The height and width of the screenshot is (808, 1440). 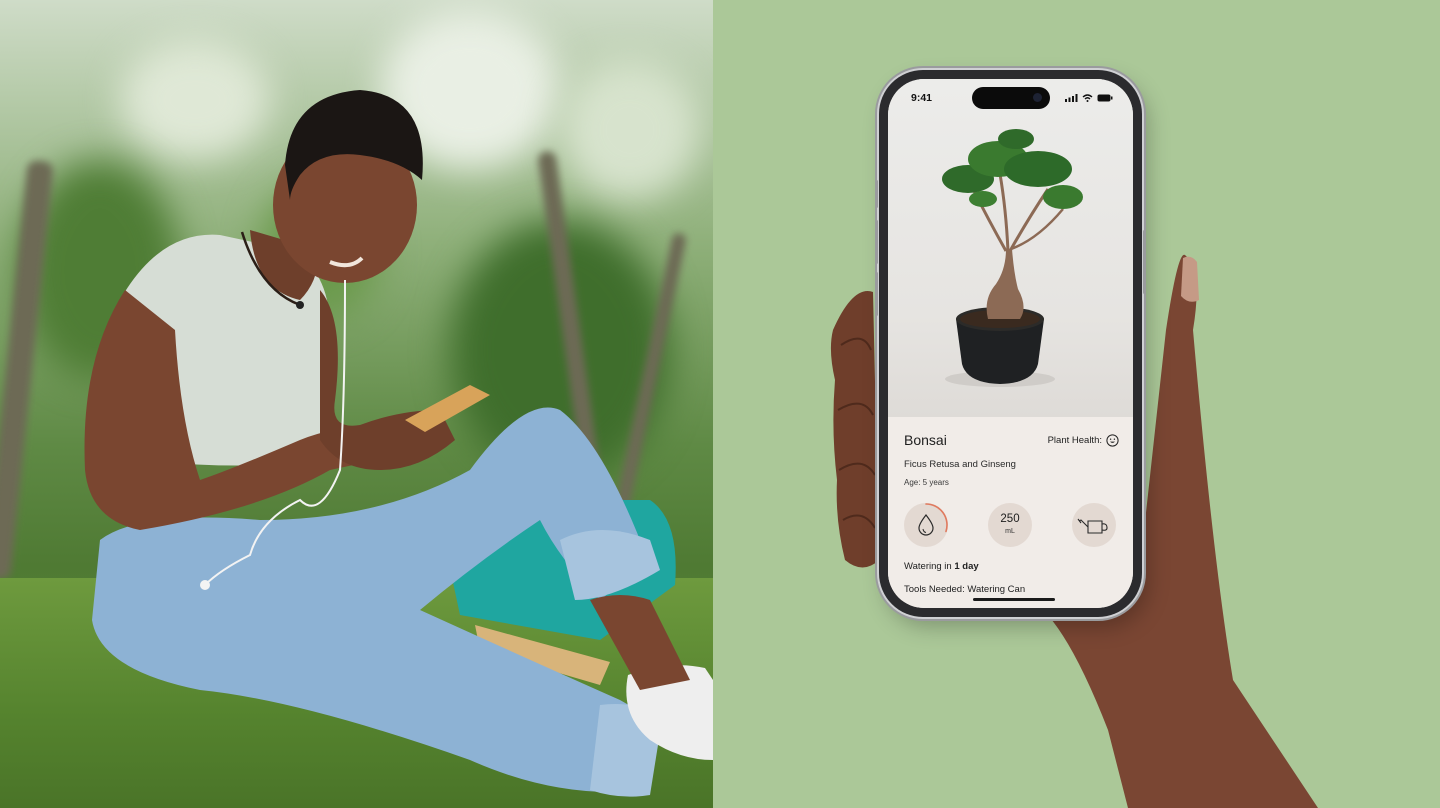 What do you see at coordinates (1071, 98) in the screenshot?
I see `signal-icon` at bounding box center [1071, 98].